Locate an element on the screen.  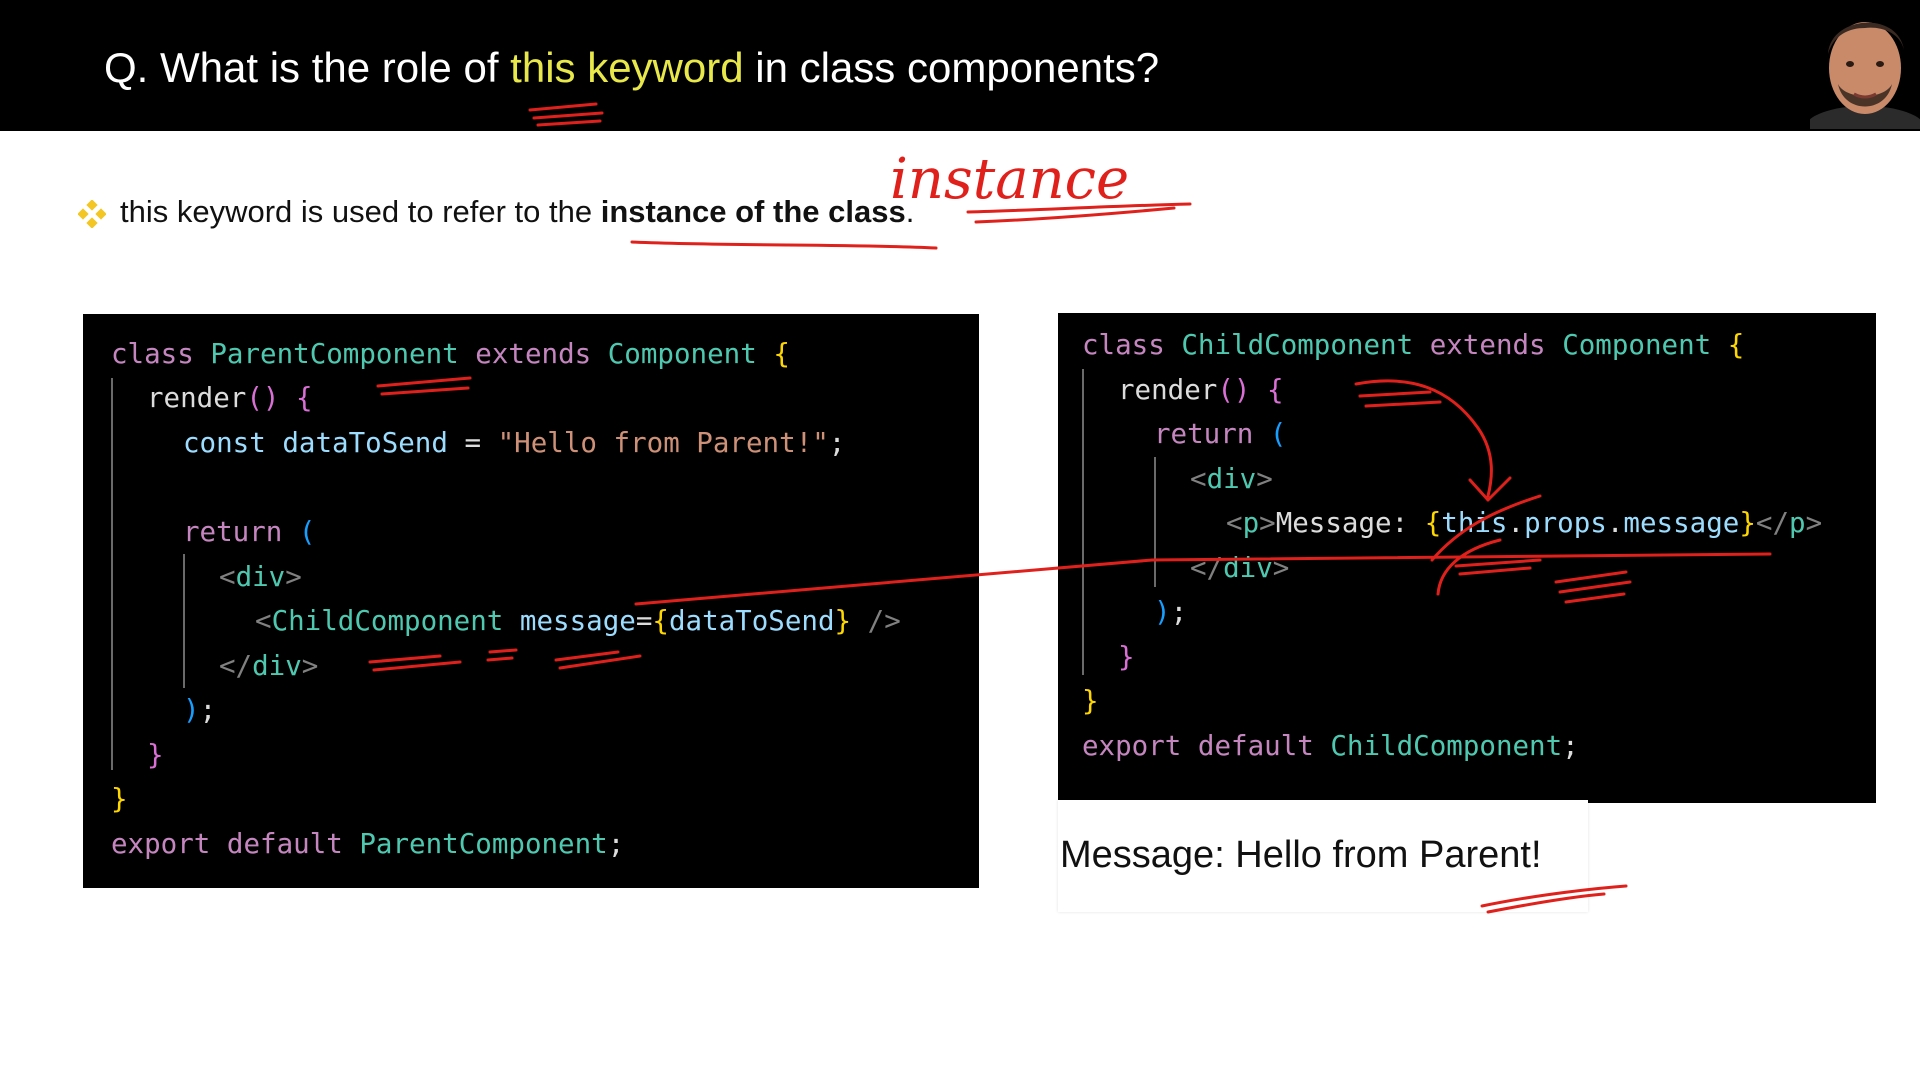
output-text: Message: Hello from Parent! is located at coordinates (1301, 855).